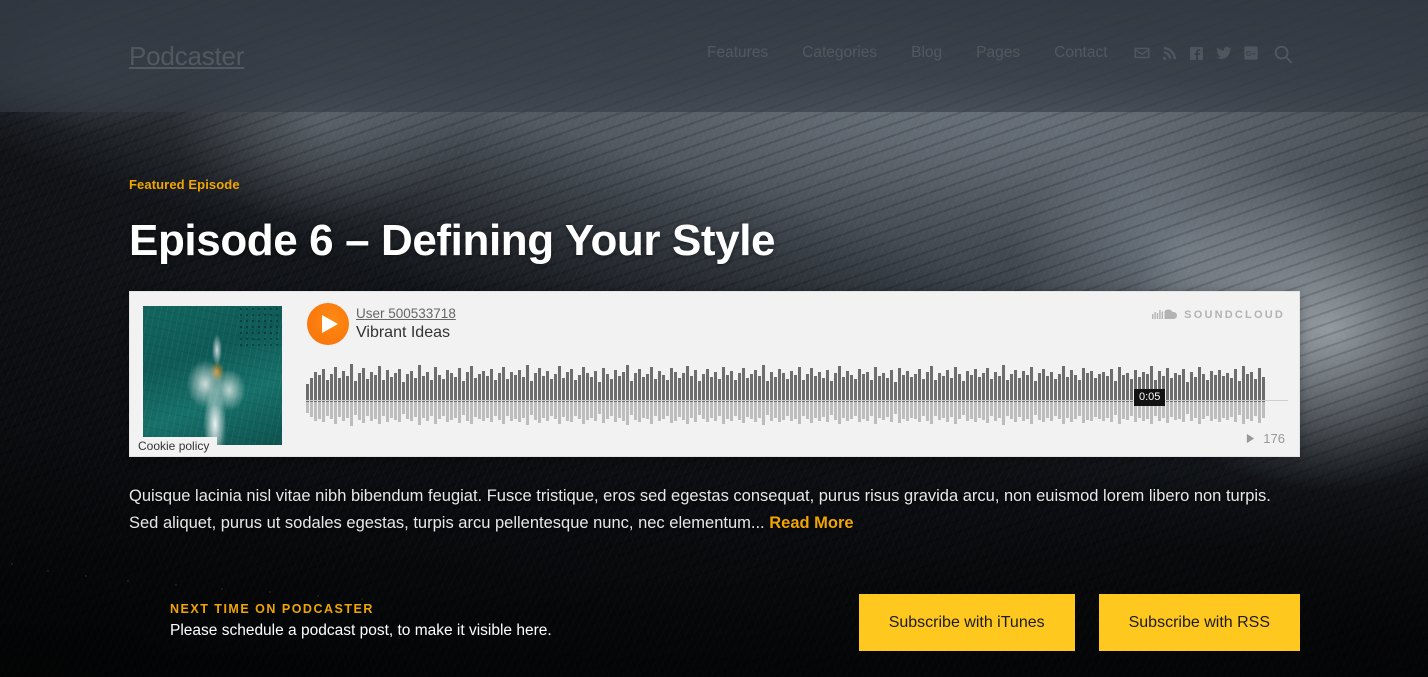 This screenshot has height=677, width=1428. I want to click on soundcloud-wave-icon, so click(1165, 314).